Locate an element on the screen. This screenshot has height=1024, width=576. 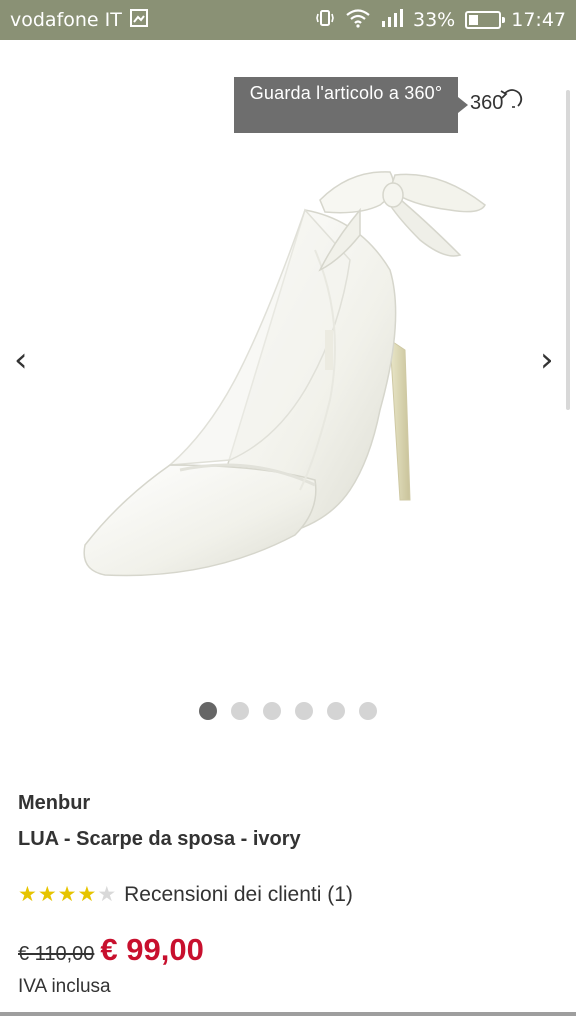
clock: 17:47 is located at coordinates (538, 20).